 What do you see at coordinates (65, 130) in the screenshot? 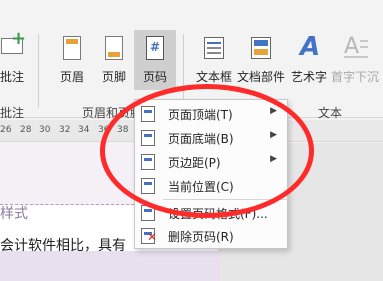
I see `ruler-tick: 32` at bounding box center [65, 130].